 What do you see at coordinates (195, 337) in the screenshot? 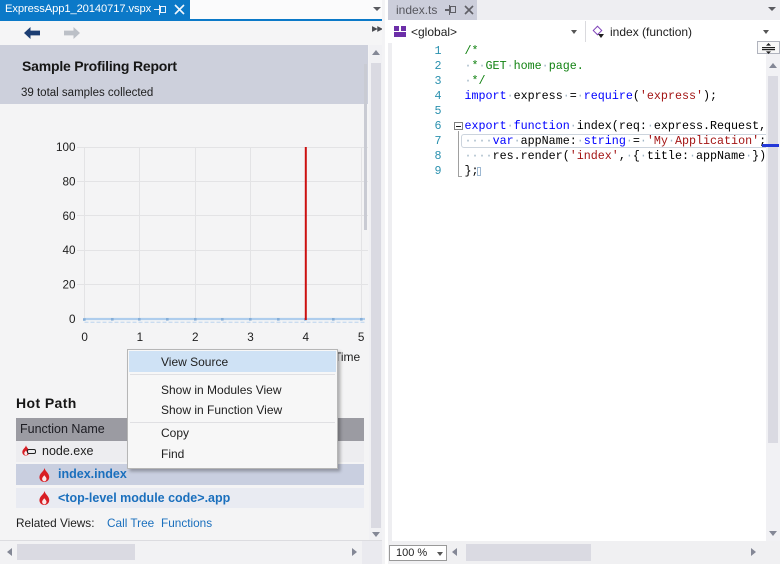
I see `svg-text: 2` at bounding box center [195, 337].